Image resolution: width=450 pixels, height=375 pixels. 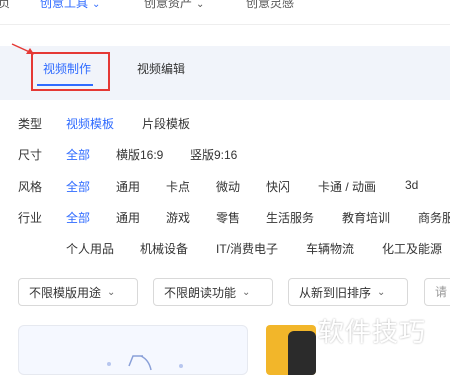 I want to click on filter-option-style-micro: 微动, so click(x=228, y=186).